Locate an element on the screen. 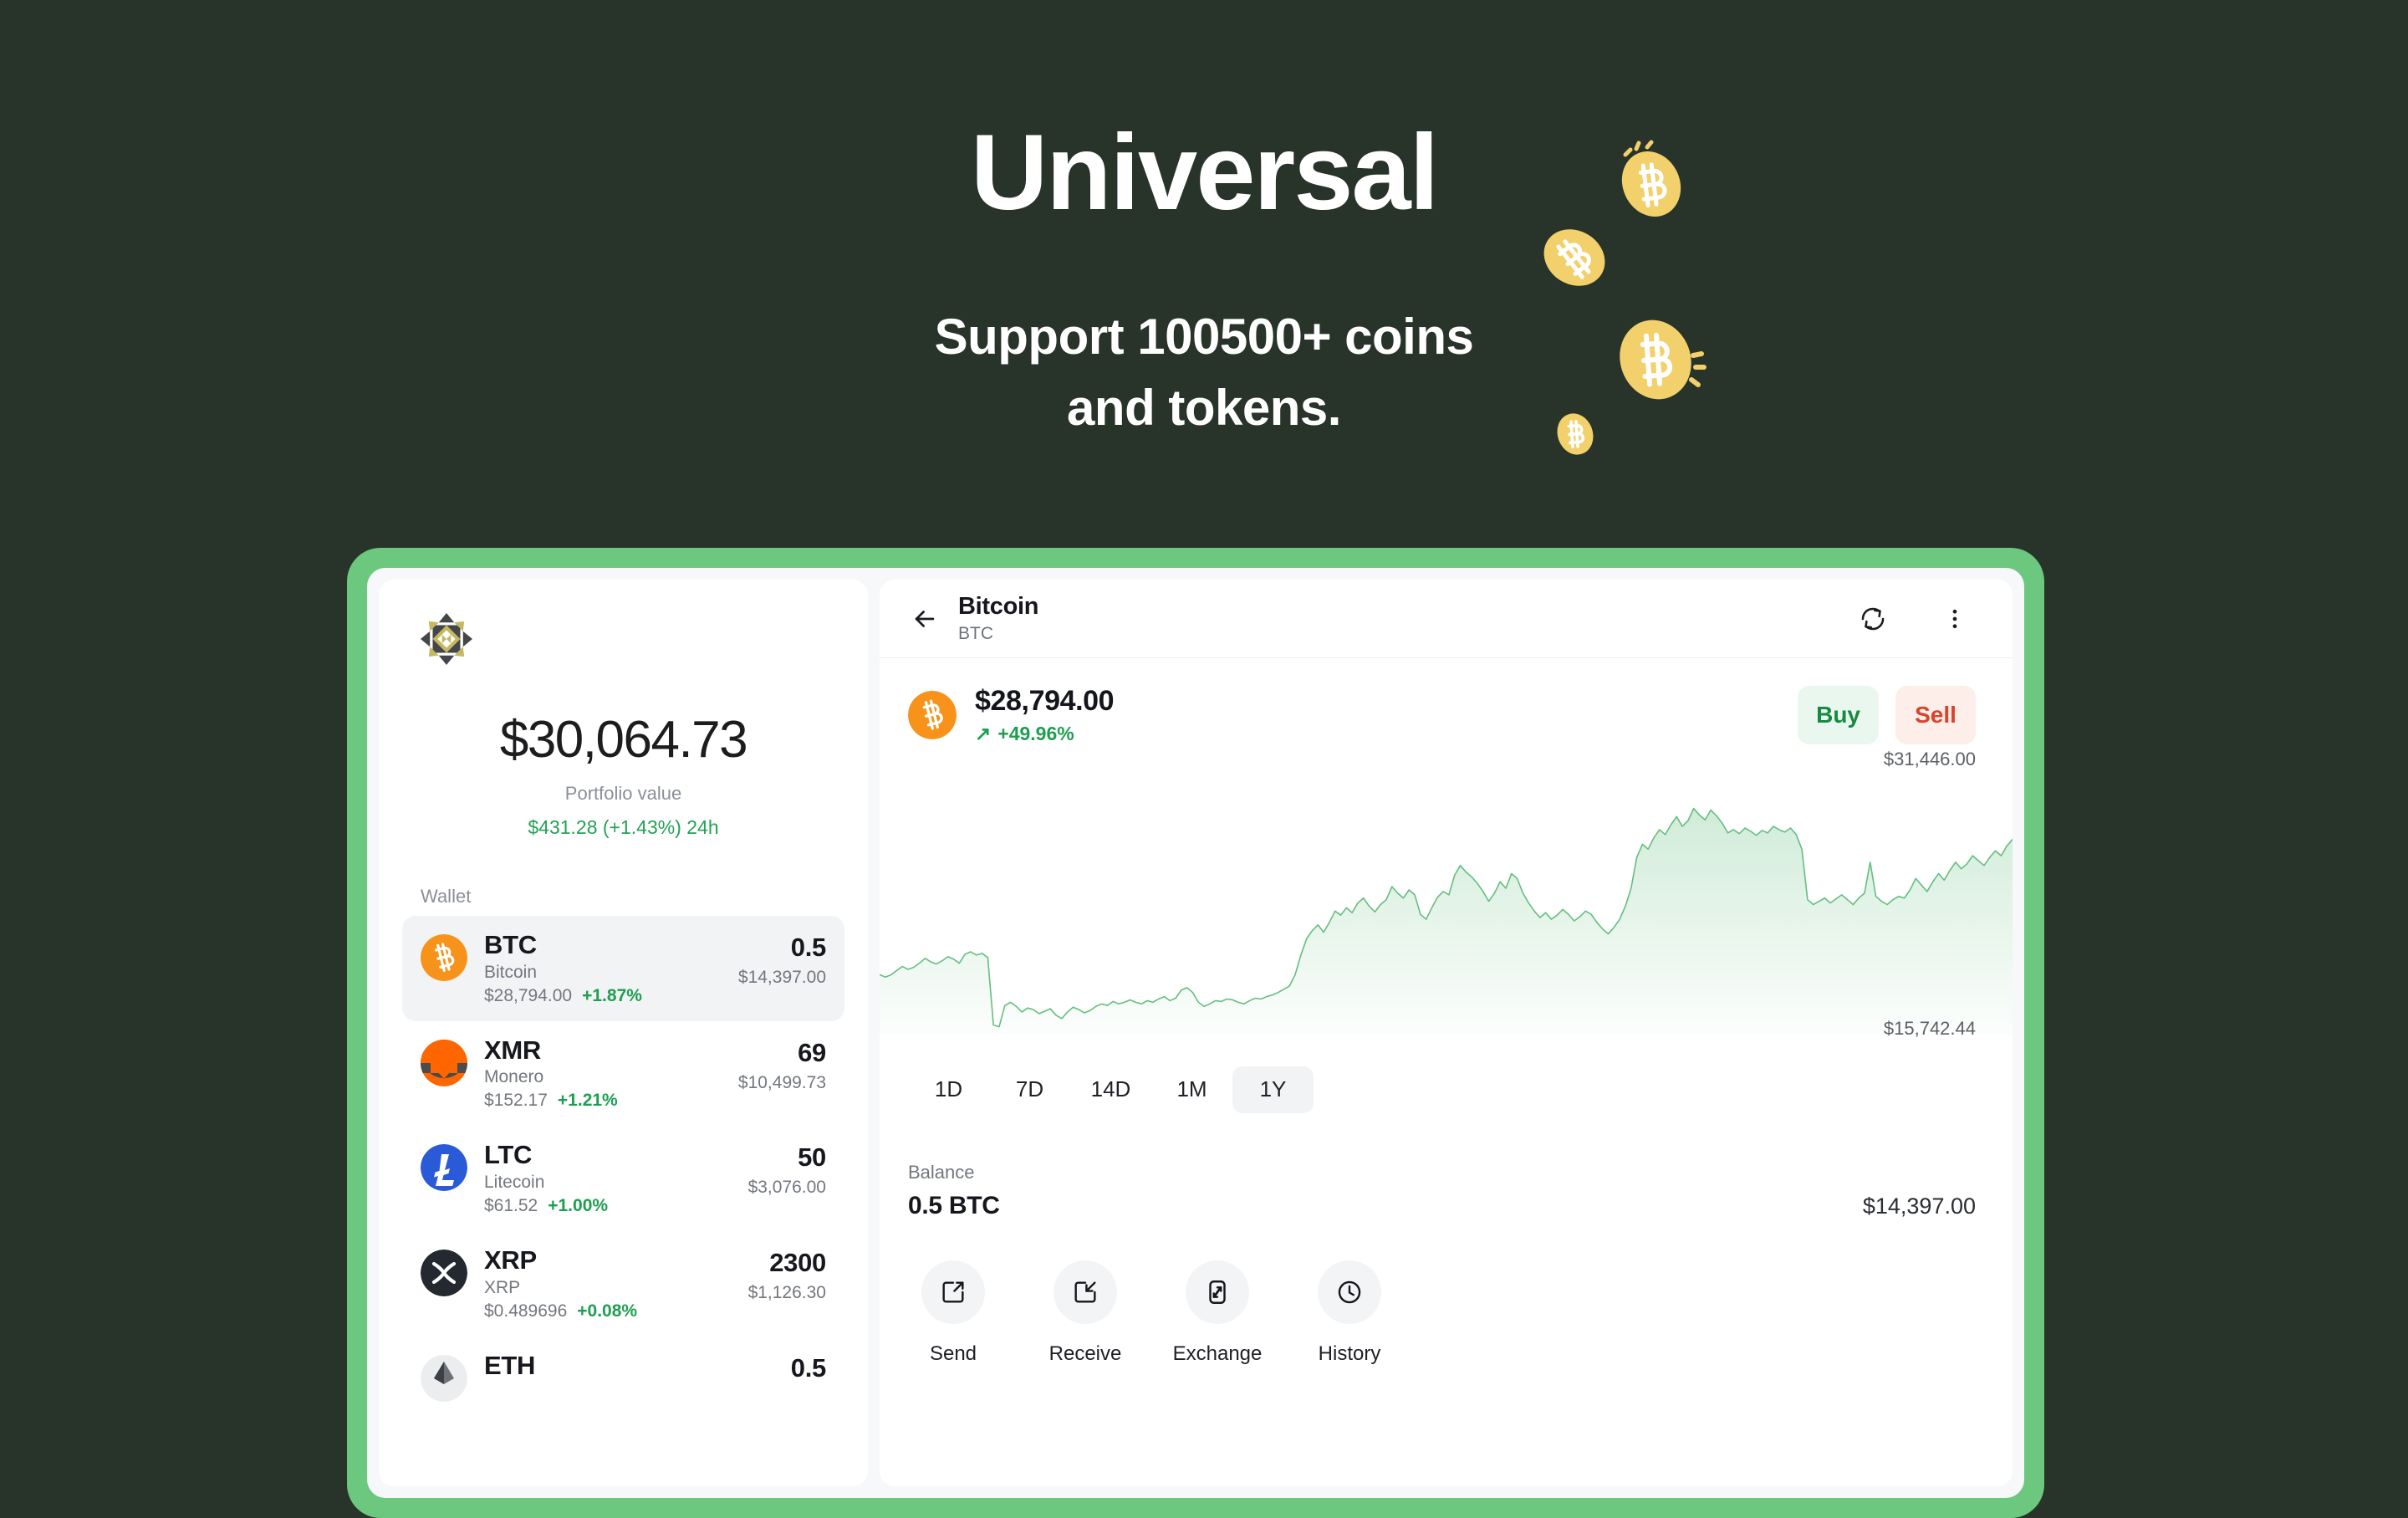 The image size is (2408, 1518). balance-amount: 0.5 BTC is located at coordinates (954, 1205).